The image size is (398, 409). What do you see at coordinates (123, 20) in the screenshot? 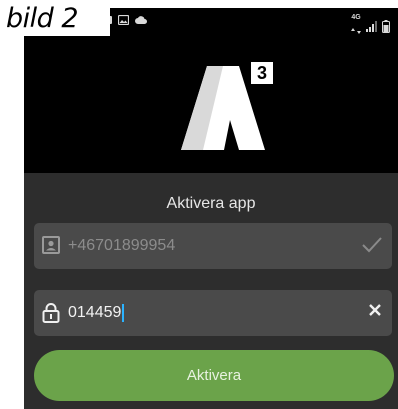
I see `image-icon` at bounding box center [123, 20].